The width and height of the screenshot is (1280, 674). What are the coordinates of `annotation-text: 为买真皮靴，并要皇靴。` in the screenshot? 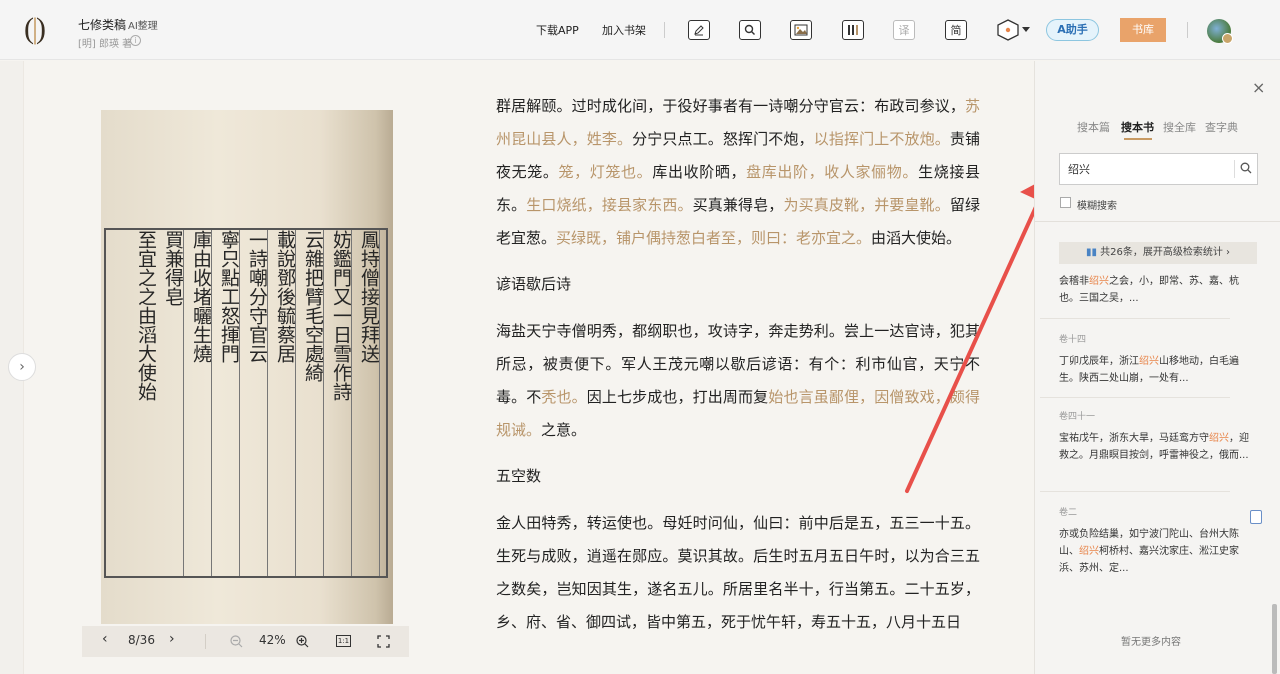 It's located at (866, 205).